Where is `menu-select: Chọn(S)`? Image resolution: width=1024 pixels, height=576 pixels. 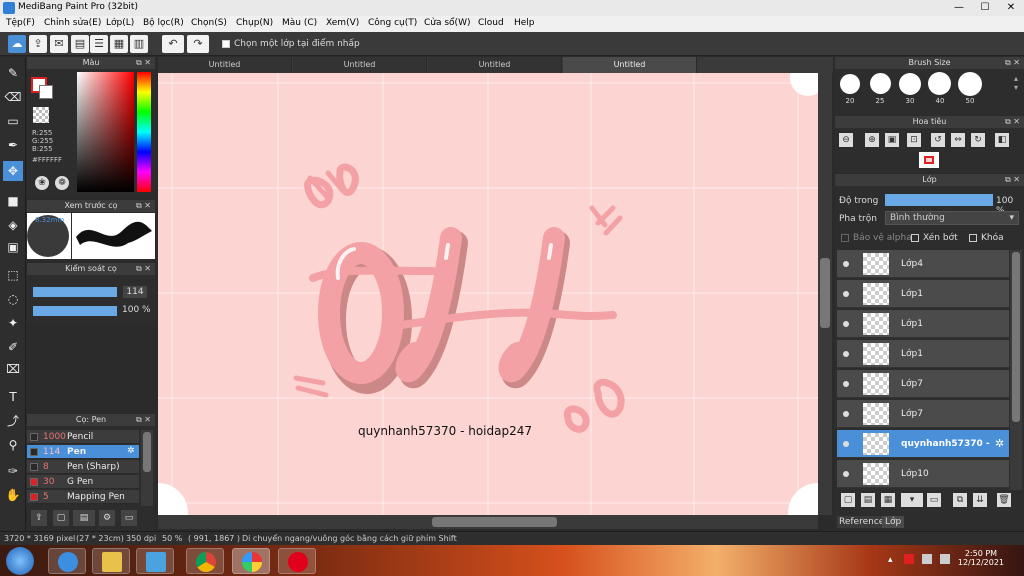 menu-select: Chọn(S) is located at coordinates (209, 23).